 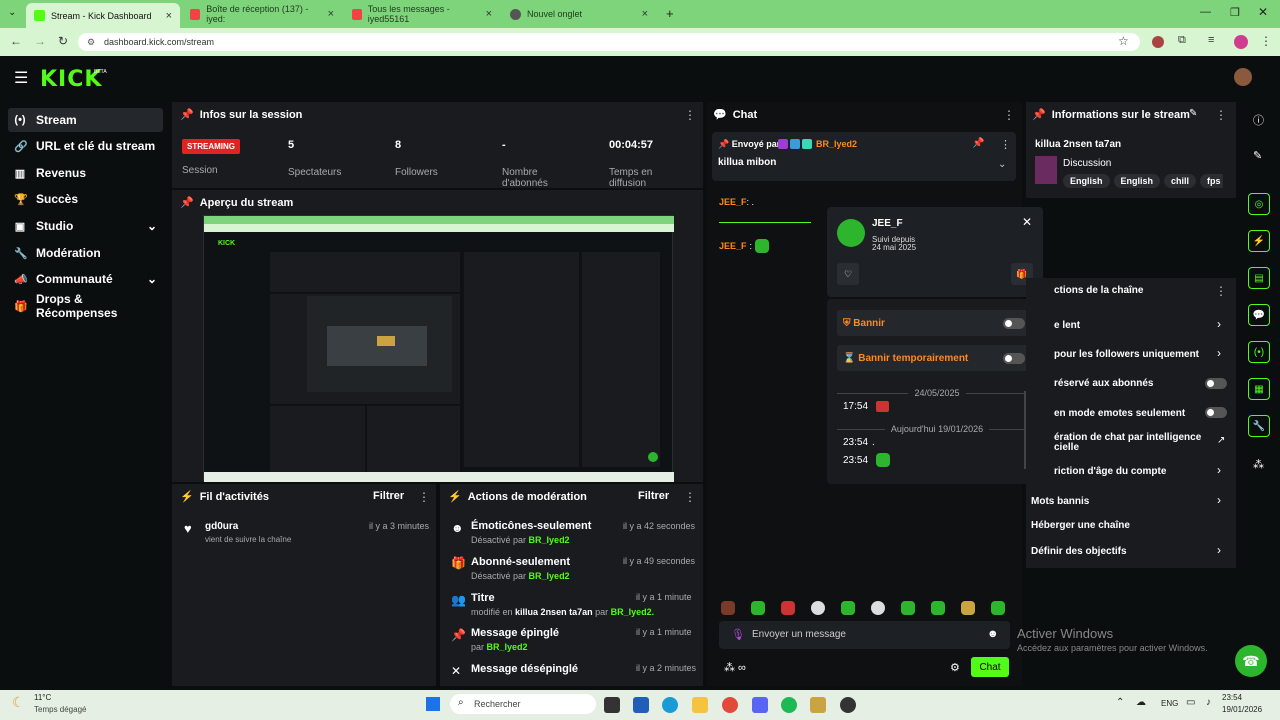 What do you see at coordinates (609, 42) in the screenshot?
I see `url-input: ⚙ dashboard.kick.com/stream` at bounding box center [609, 42].